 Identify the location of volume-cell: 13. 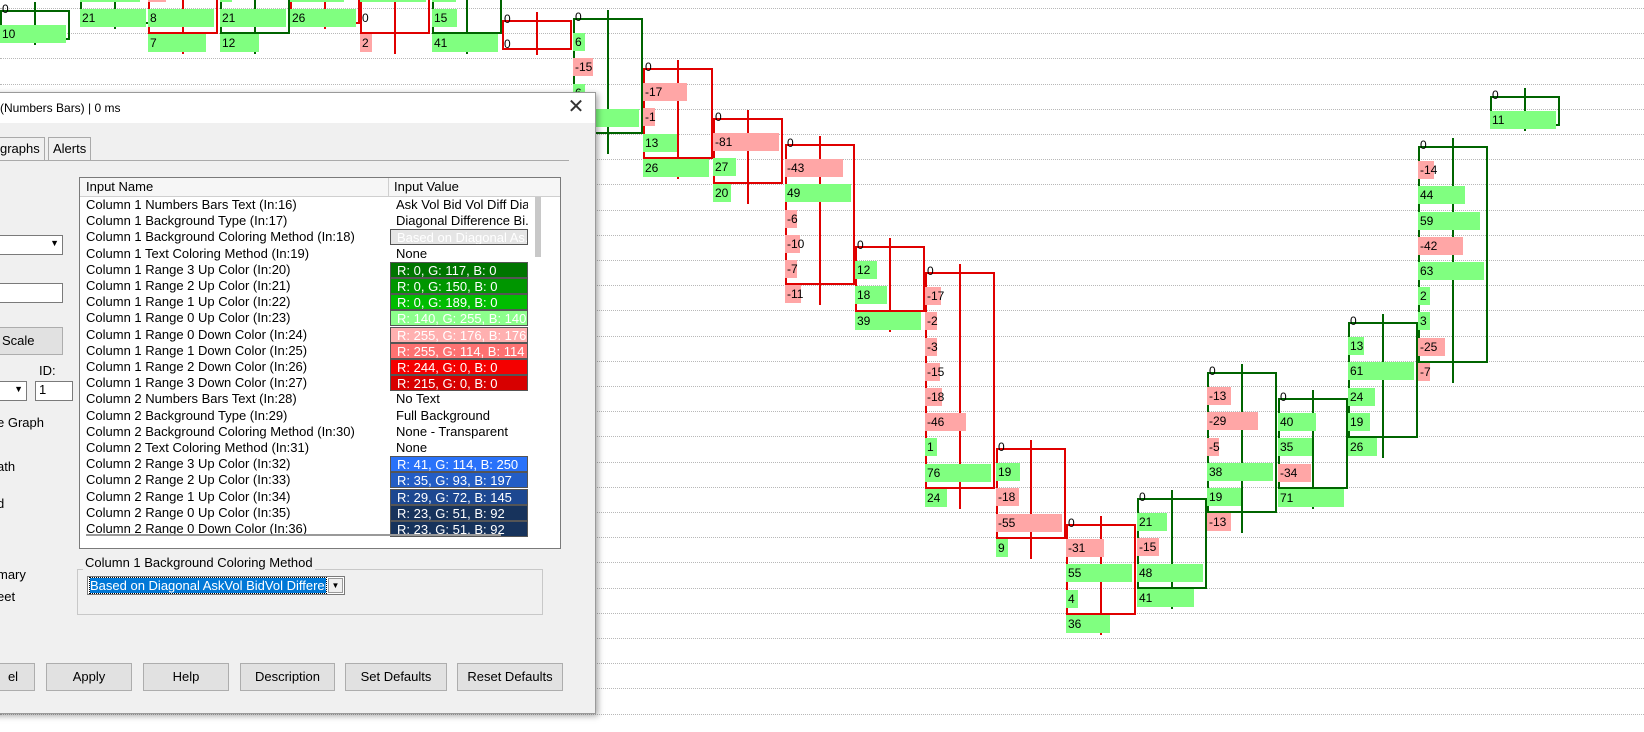
(1356, 346).